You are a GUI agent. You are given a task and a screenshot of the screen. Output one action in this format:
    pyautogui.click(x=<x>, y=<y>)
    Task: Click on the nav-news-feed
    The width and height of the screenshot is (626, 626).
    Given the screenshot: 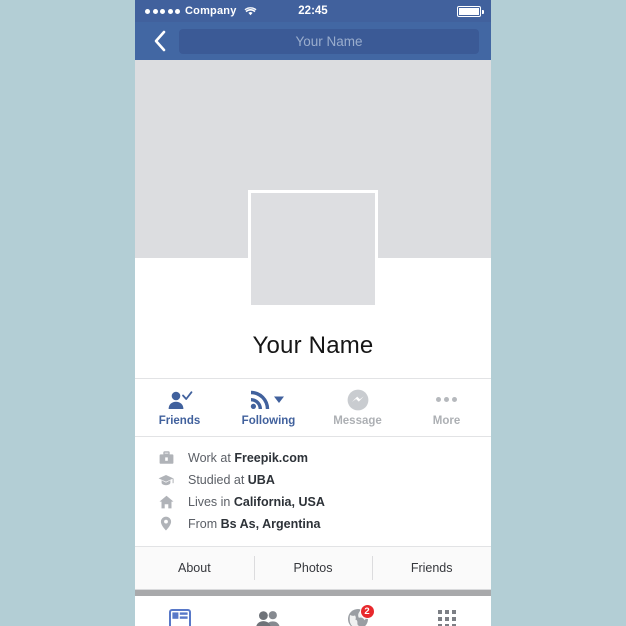 What is the action you would take?
    pyautogui.click(x=179, y=611)
    